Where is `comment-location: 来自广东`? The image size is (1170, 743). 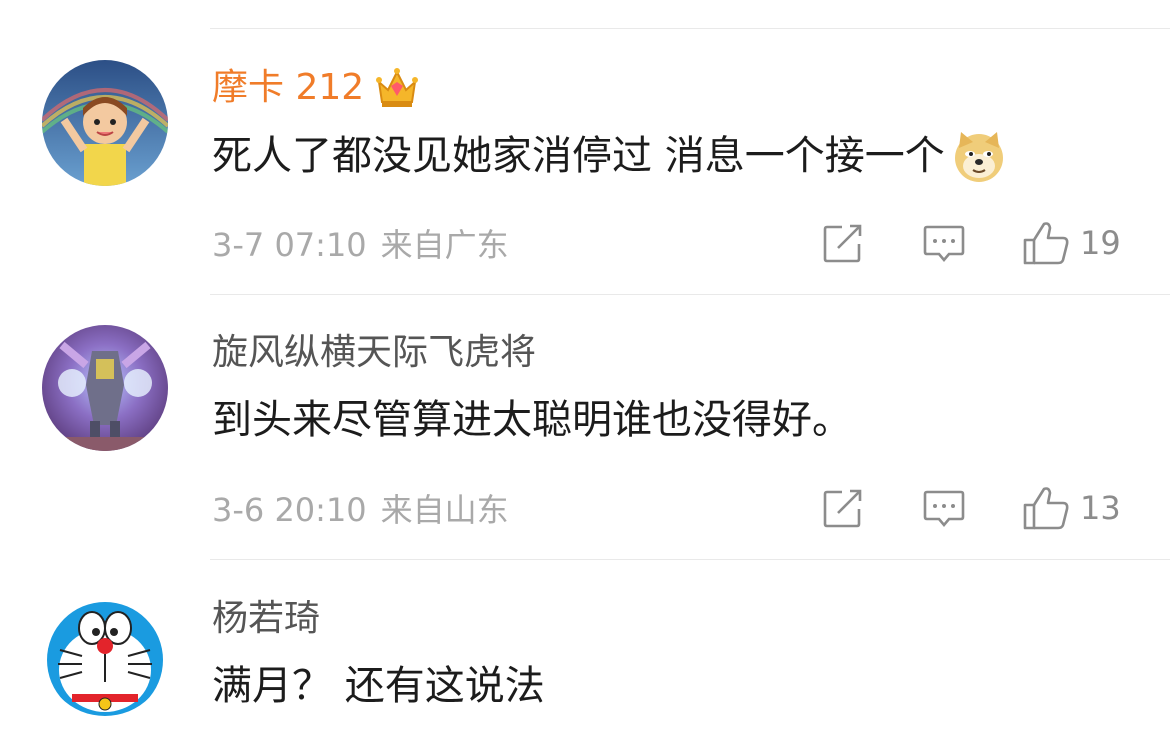
comment-location: 来自广东 is located at coordinates (444, 245).